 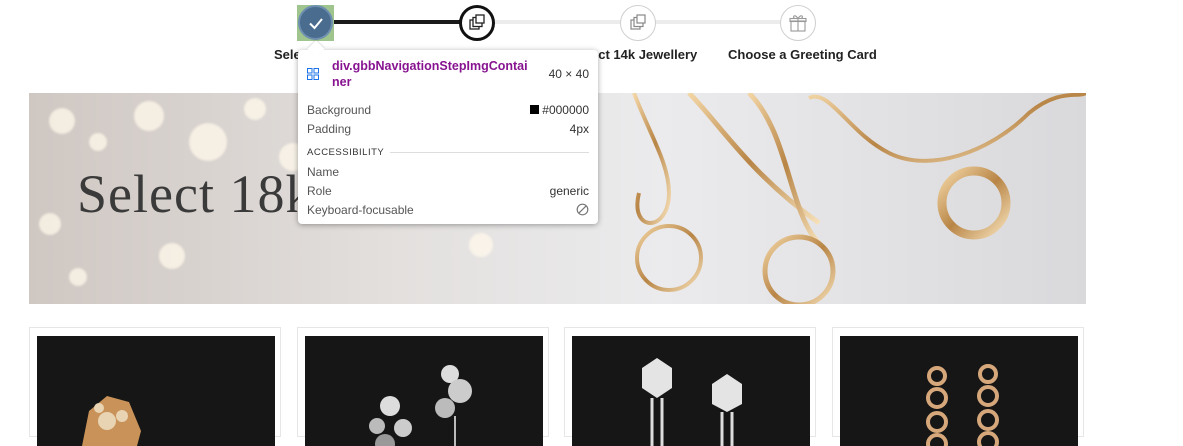 What do you see at coordinates (569, 190) in the screenshot?
I see `property-value: generic` at bounding box center [569, 190].